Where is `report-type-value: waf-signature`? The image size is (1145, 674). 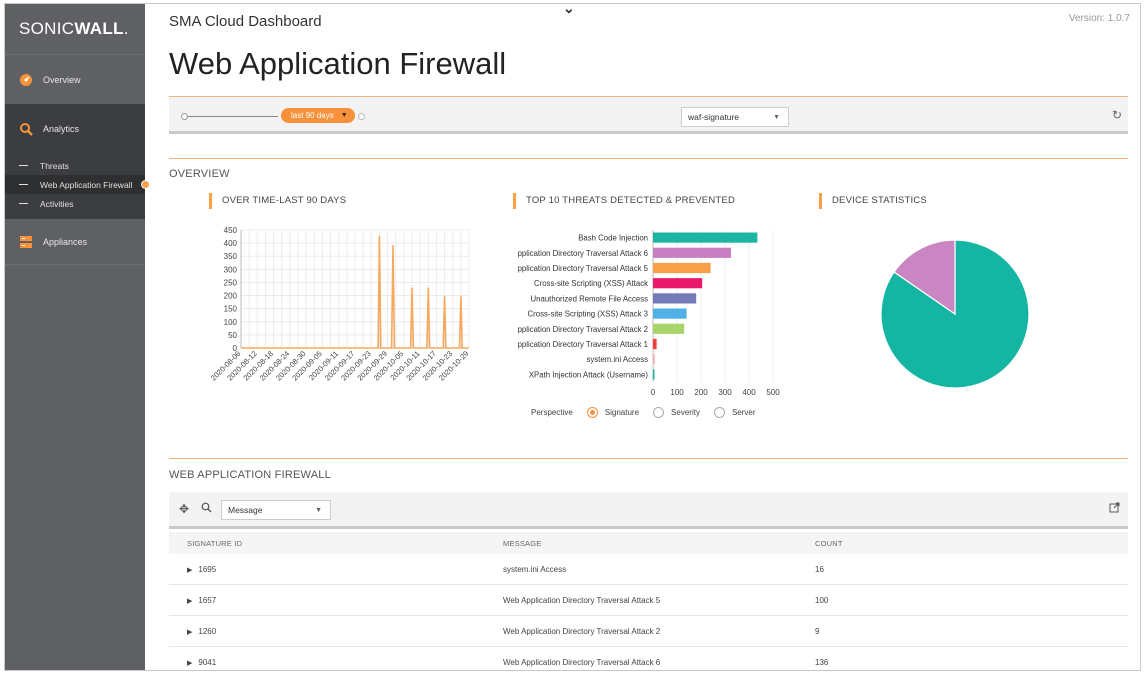
report-type-value: waf-signature is located at coordinates (714, 117).